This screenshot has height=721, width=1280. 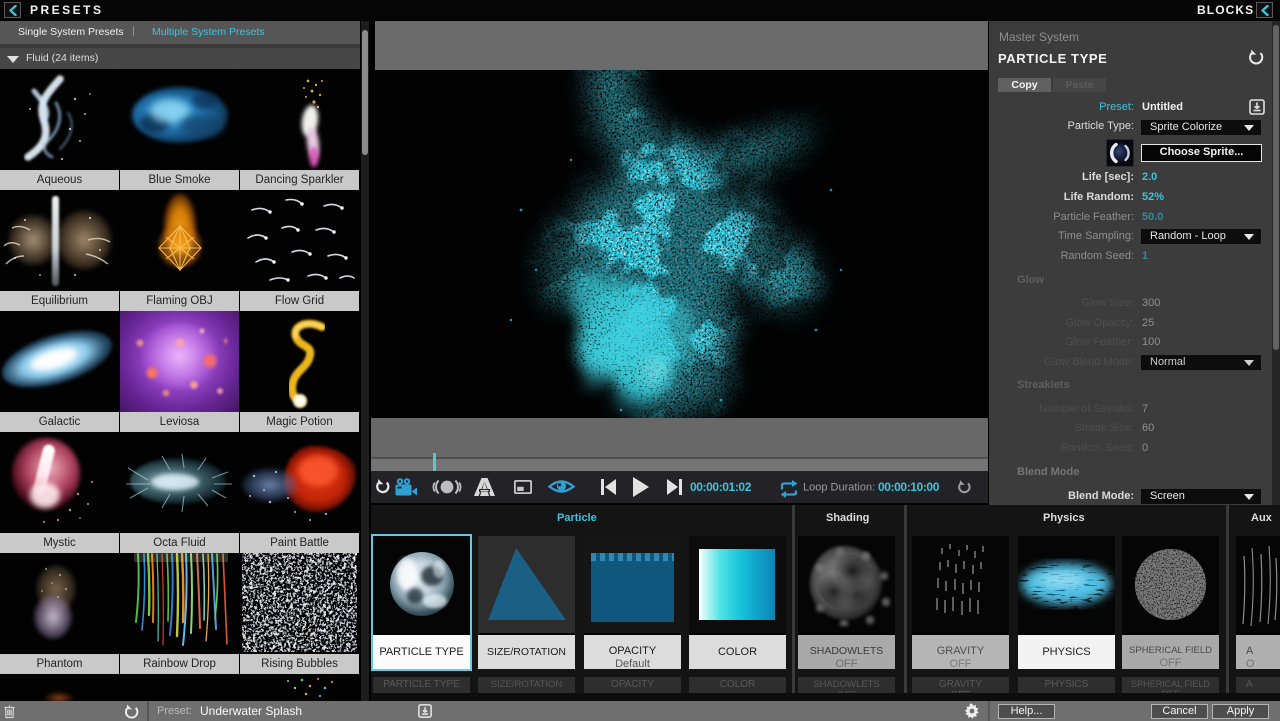 I want to click on svg-text: 00:00:01:02, so click(x=721, y=487).